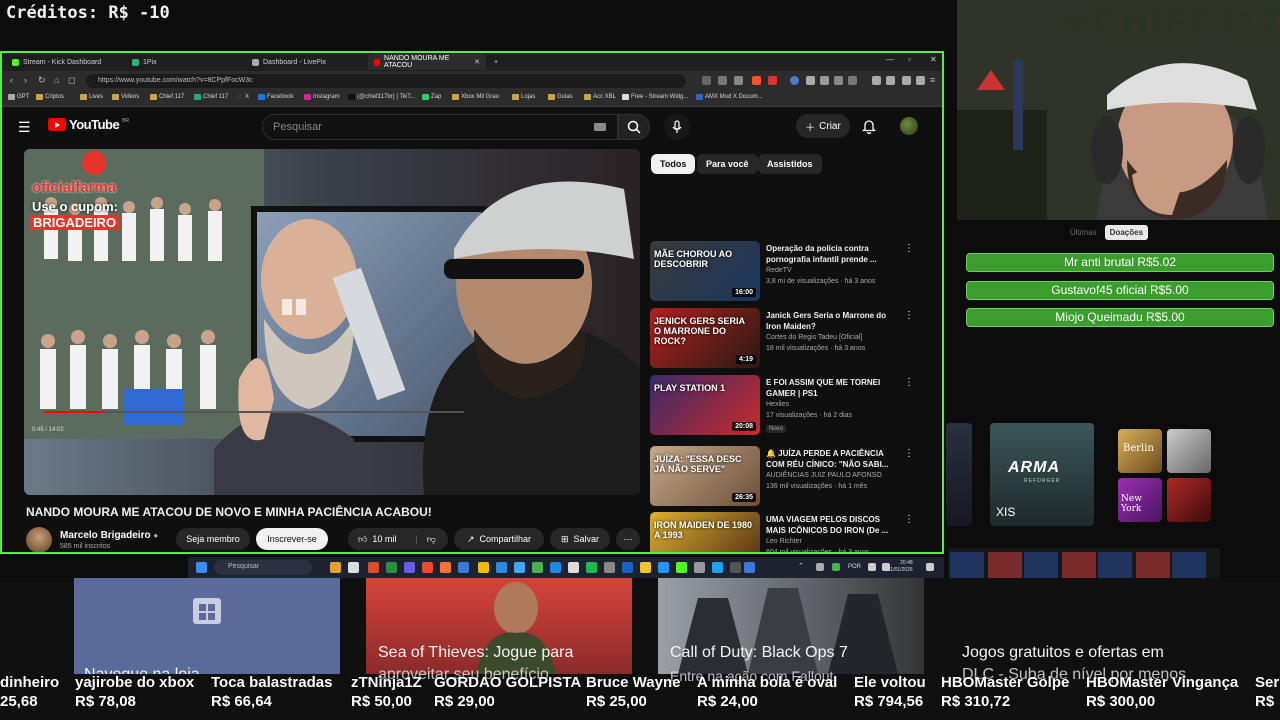  What do you see at coordinates (705, 271) in the screenshot?
I see `recommendation-thumbnail: MÃE CHOROU AO DESCOBRIR 16:00` at bounding box center [705, 271].